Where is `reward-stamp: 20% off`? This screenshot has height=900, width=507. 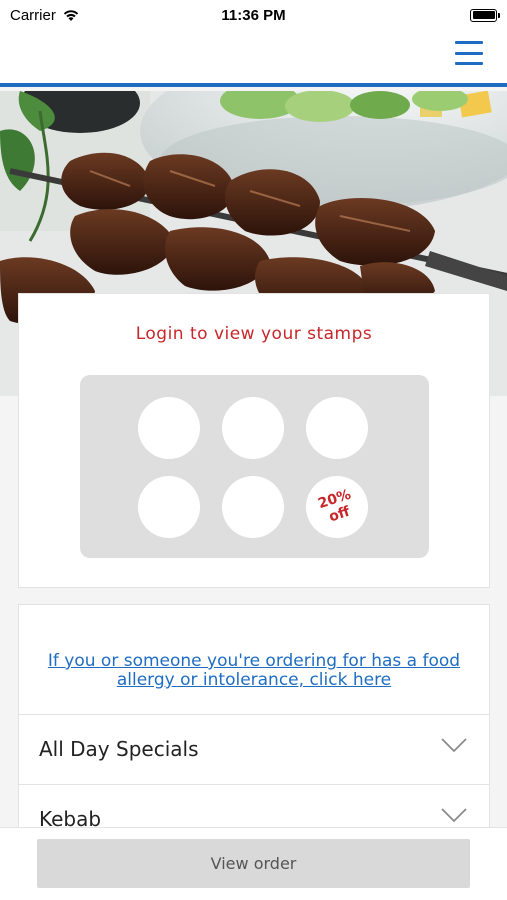 reward-stamp: 20% off is located at coordinates (337, 507).